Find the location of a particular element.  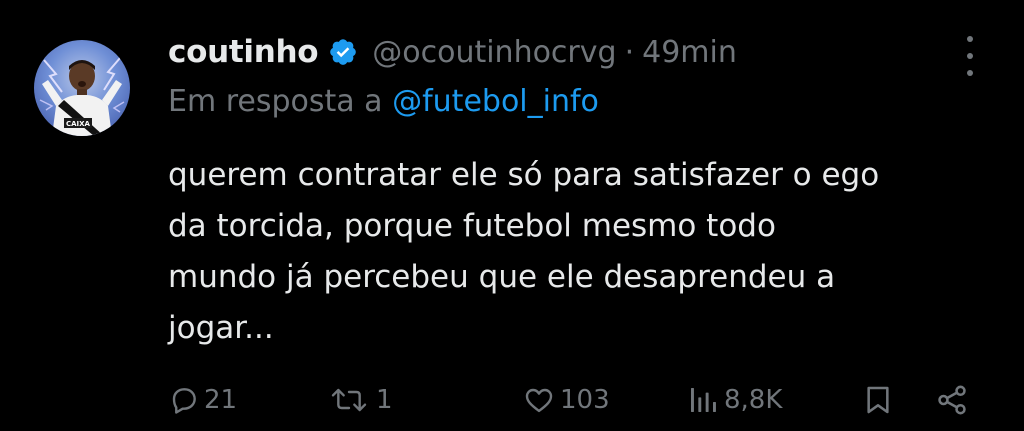

views-count: 8,8K is located at coordinates (753, 400).